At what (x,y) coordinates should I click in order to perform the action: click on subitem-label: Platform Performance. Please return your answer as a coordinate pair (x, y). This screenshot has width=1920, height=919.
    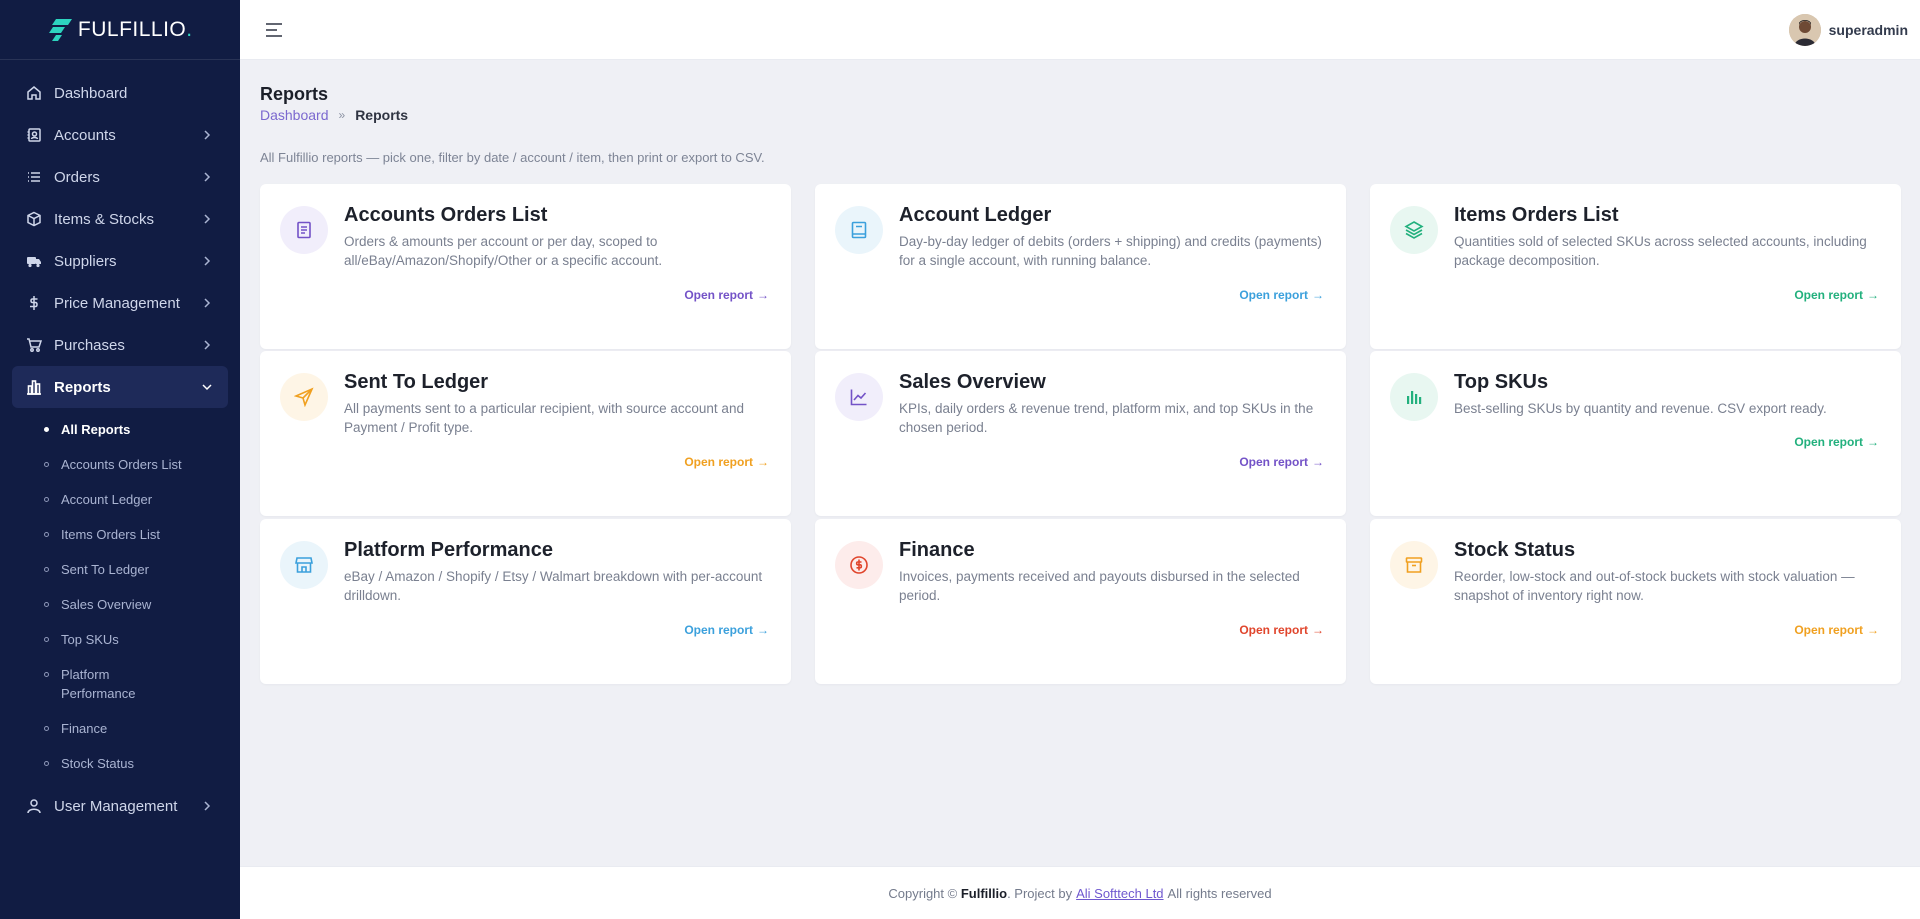
    Looking at the image, I should click on (98, 684).